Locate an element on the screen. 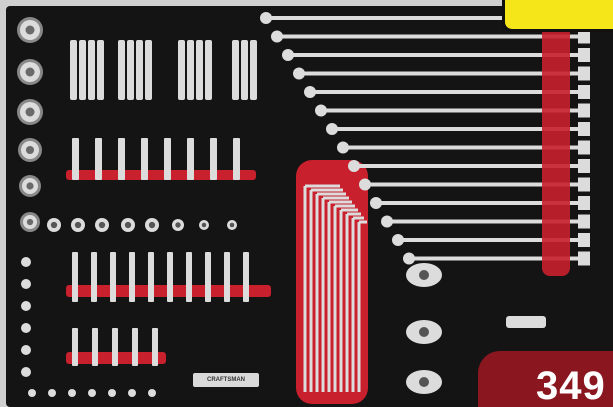 The height and width of the screenshot is (407, 613). yellow-promo-badge is located at coordinates (557, 16).